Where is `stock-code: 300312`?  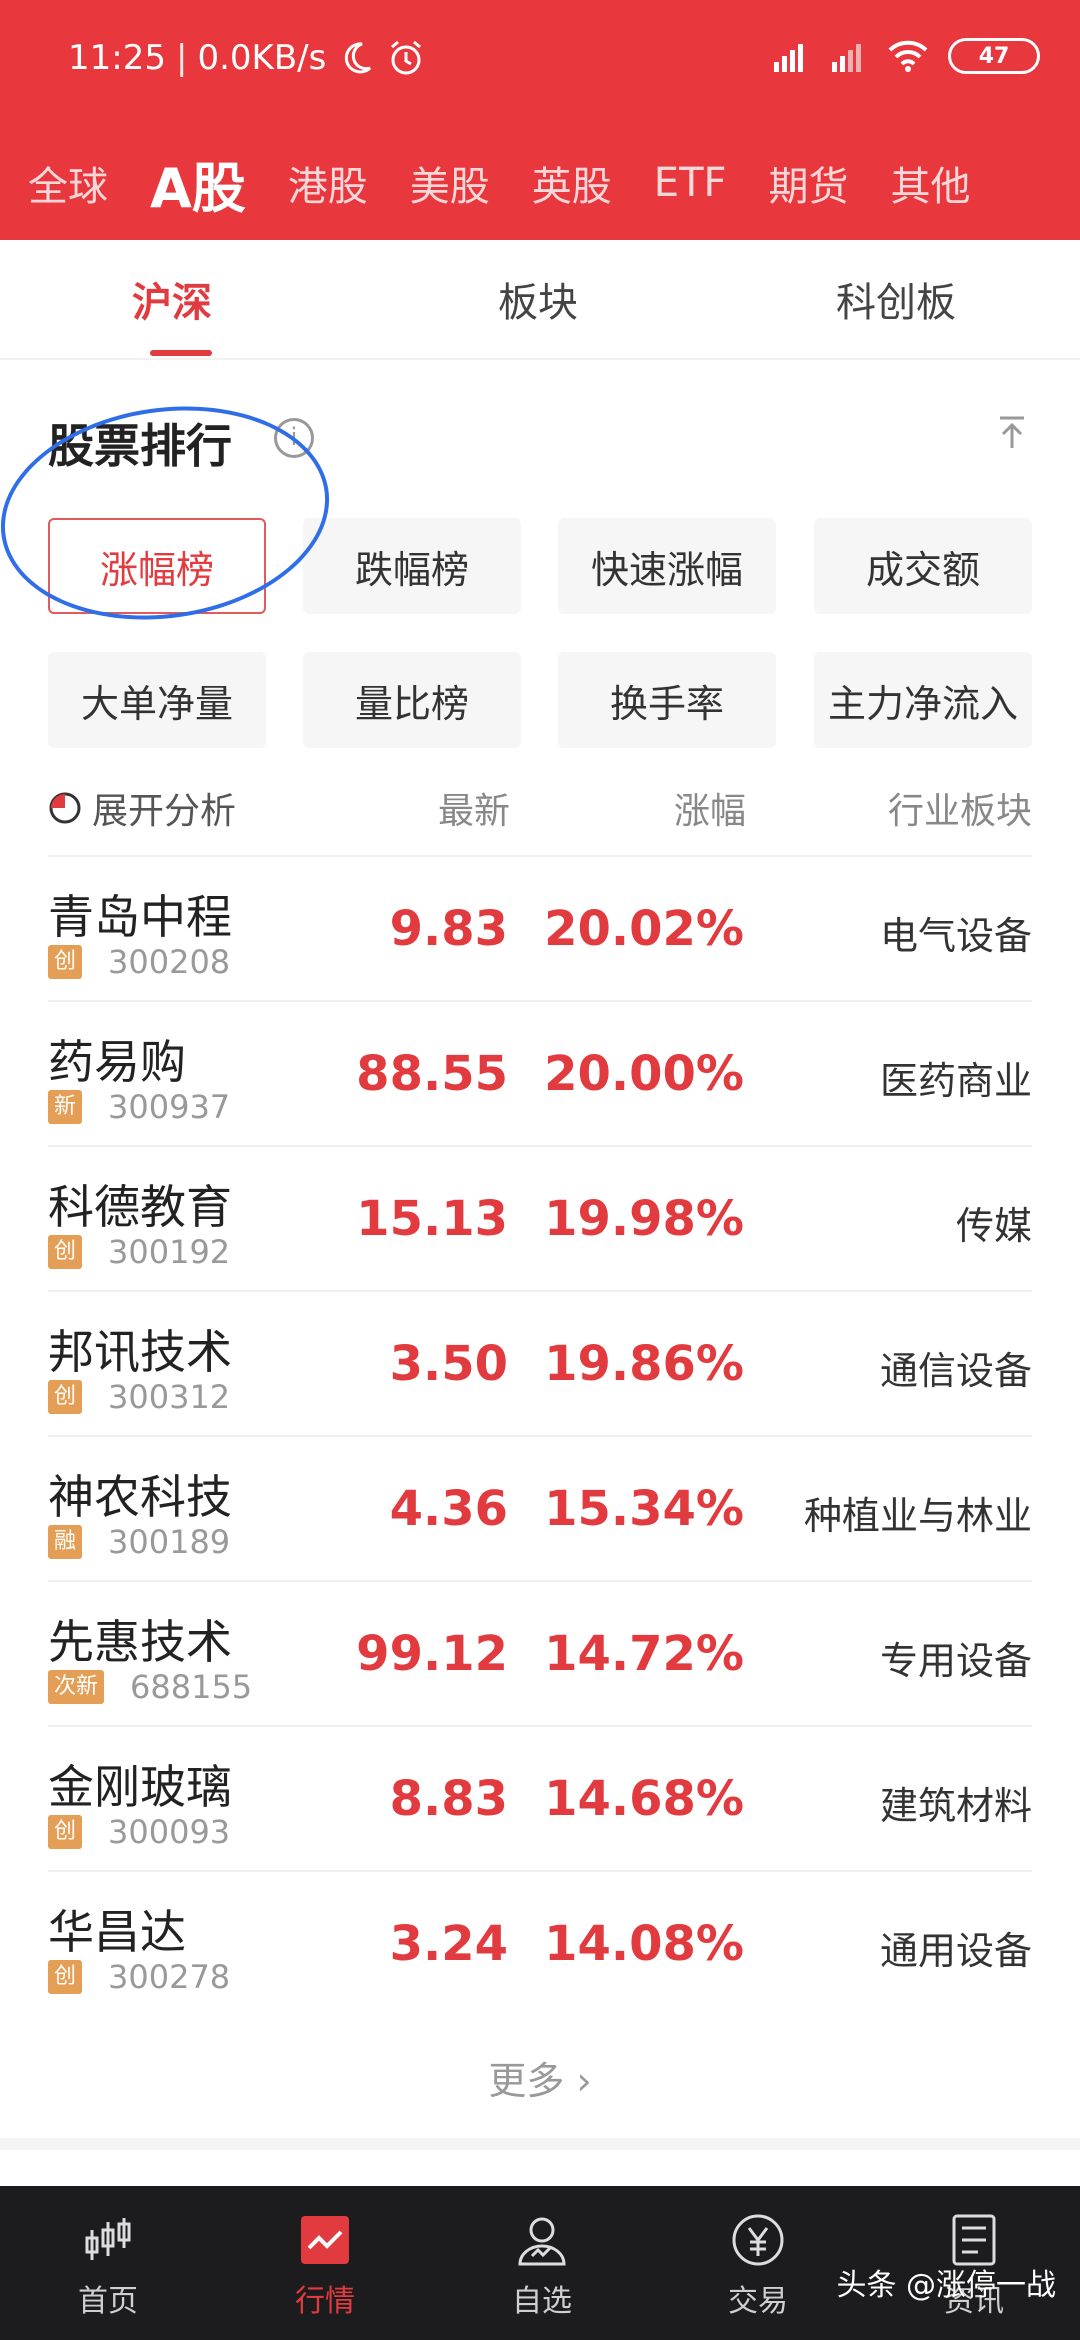
stock-code: 300312 is located at coordinates (169, 1397).